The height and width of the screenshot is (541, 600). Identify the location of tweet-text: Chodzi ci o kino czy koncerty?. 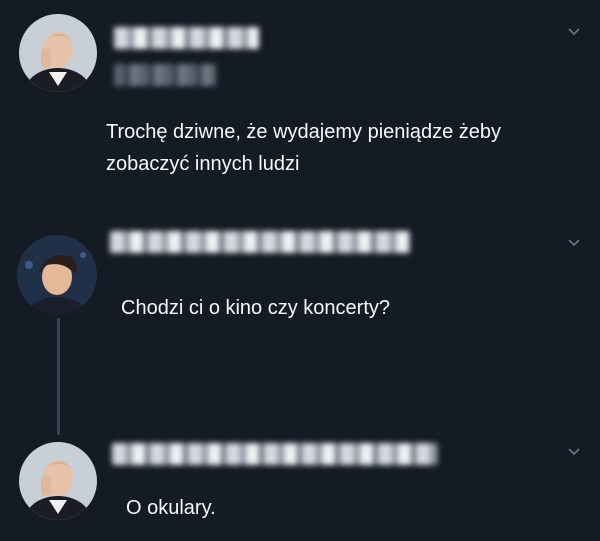
(256, 308).